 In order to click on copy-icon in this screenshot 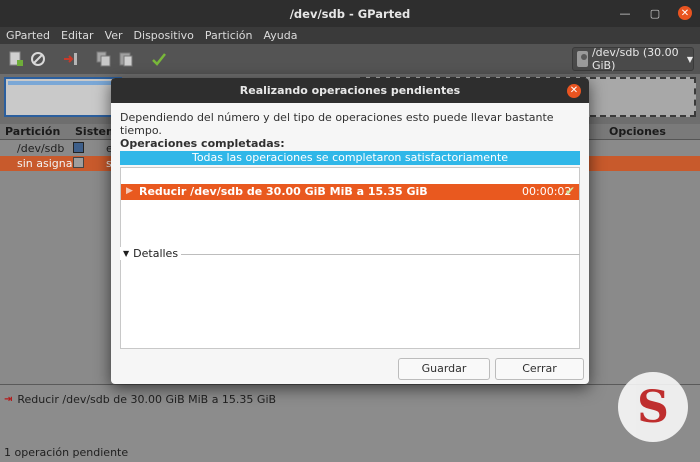, I will do `click(104, 59)`.